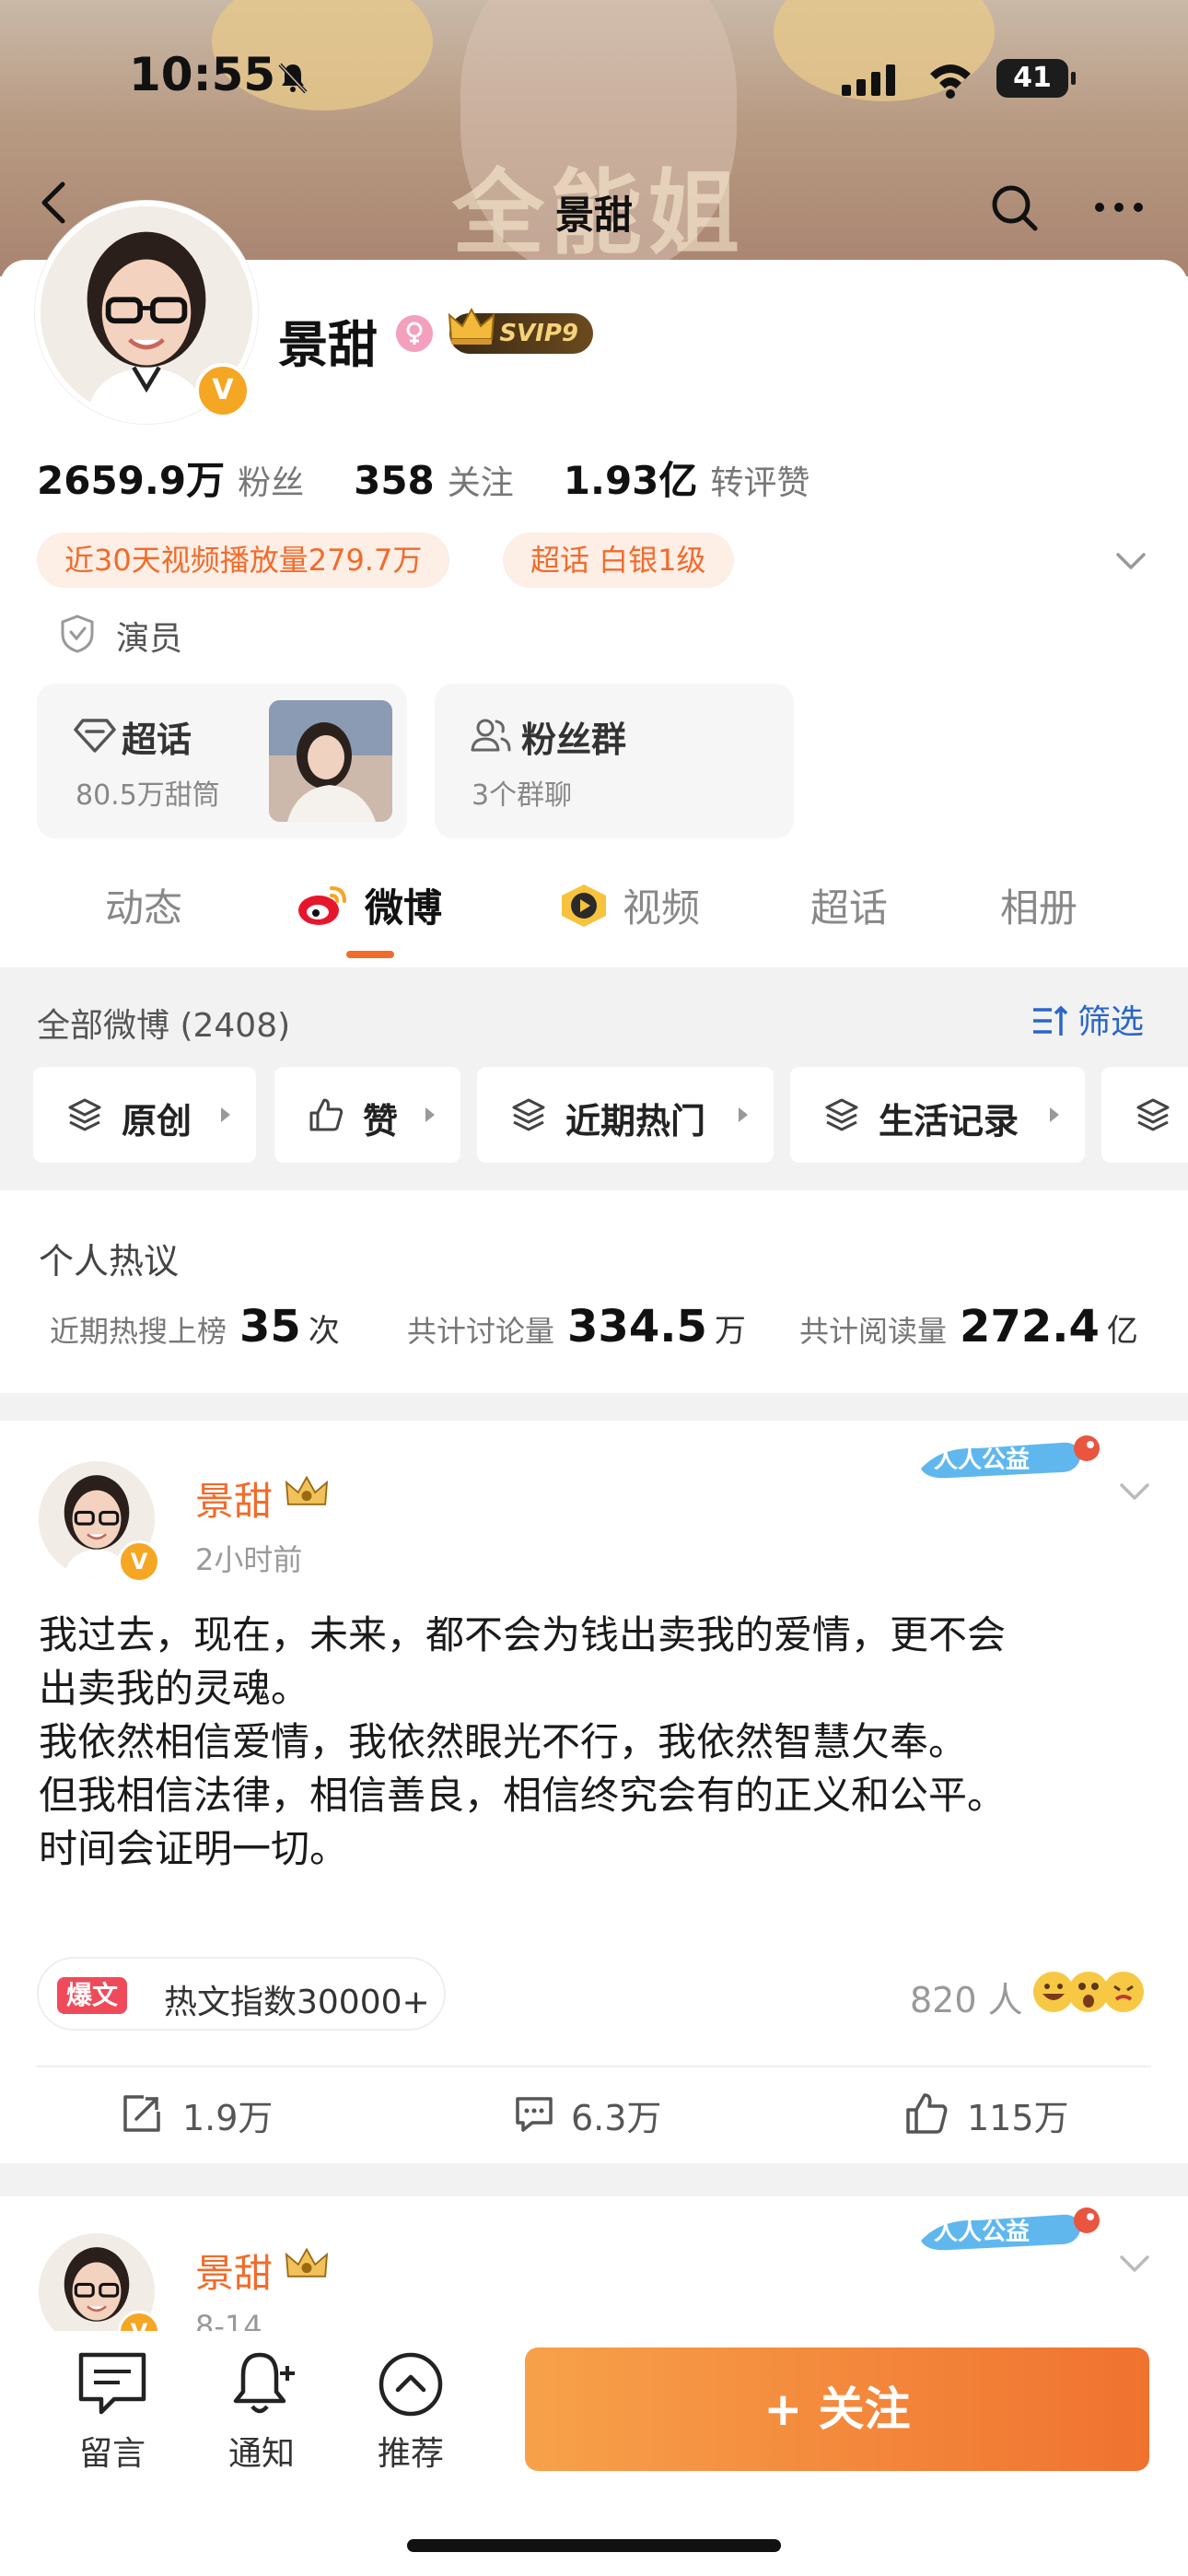  I want to click on read-count-stat: 共计阅读量 272.4 亿, so click(968, 1326).